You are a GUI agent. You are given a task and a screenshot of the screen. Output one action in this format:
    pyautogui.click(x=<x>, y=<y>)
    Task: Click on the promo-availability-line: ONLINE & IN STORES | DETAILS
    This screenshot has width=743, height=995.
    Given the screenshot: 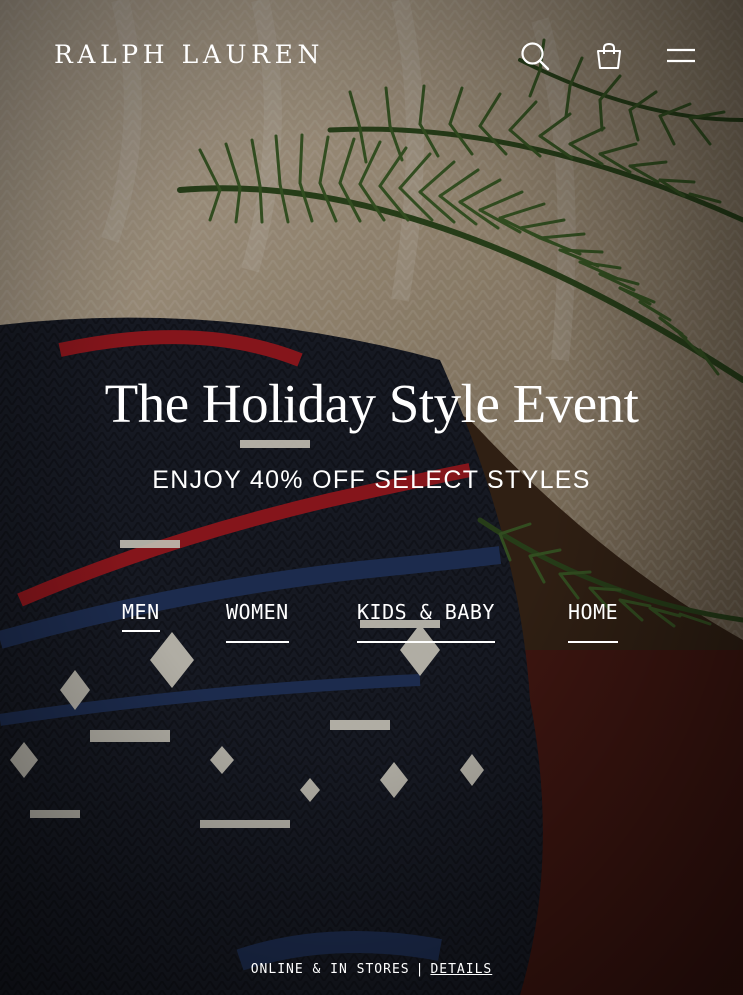 What is the action you would take?
    pyautogui.click(x=371, y=969)
    